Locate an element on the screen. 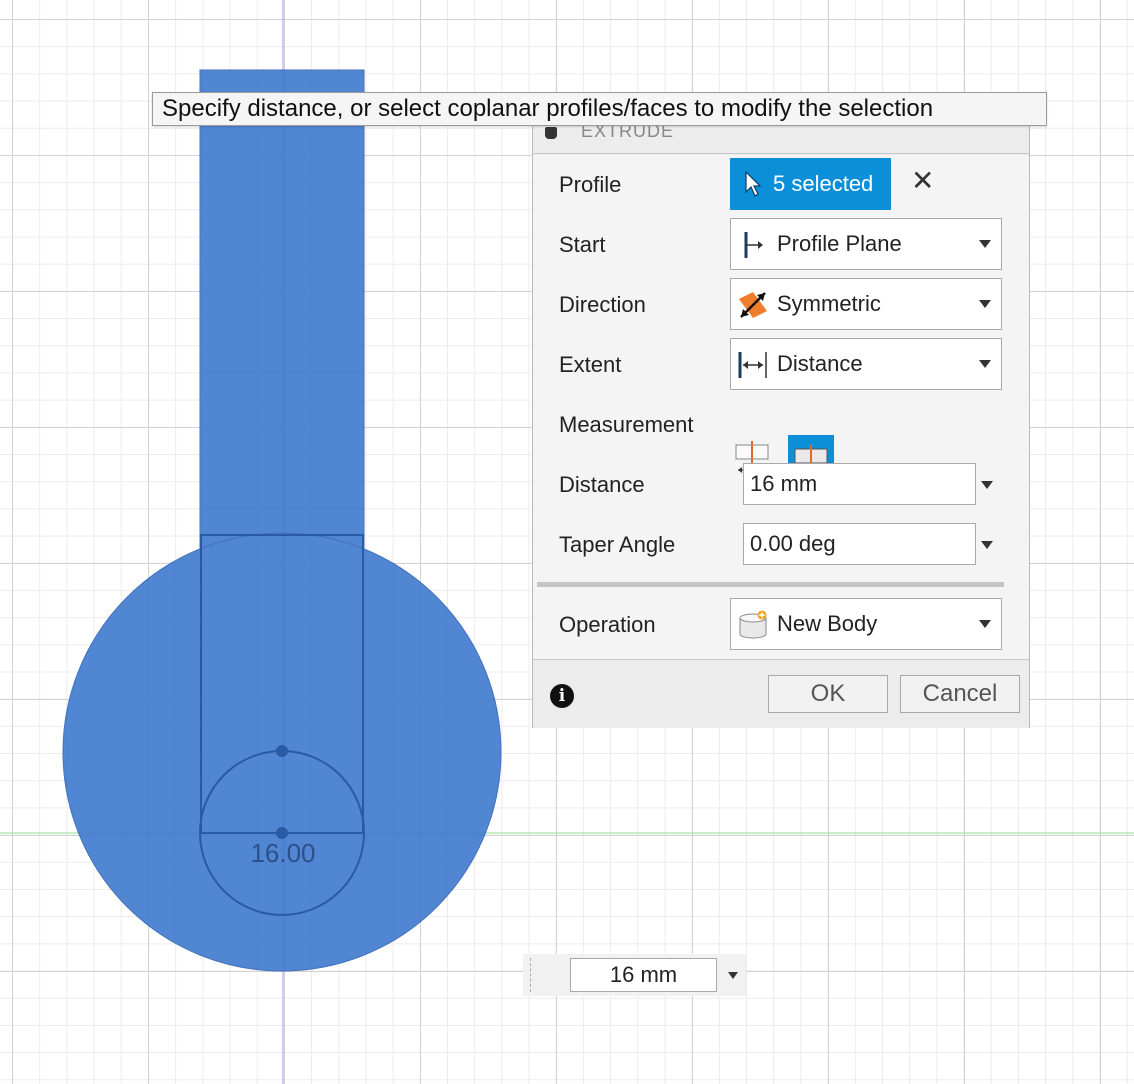 The image size is (1134, 1084). operation-value: New Body is located at coordinates (827, 623).